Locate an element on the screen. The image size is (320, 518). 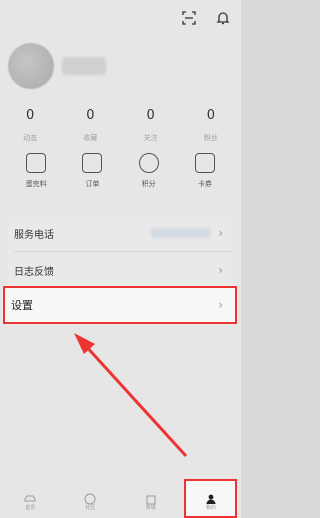
tab-community: 社区 is located at coordinates (90, 500).